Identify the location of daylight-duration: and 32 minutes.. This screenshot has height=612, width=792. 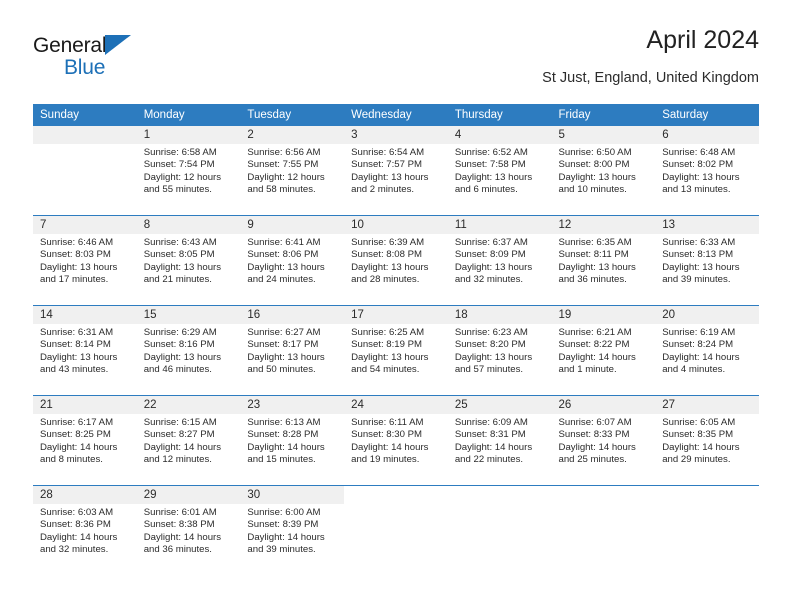
(489, 280).